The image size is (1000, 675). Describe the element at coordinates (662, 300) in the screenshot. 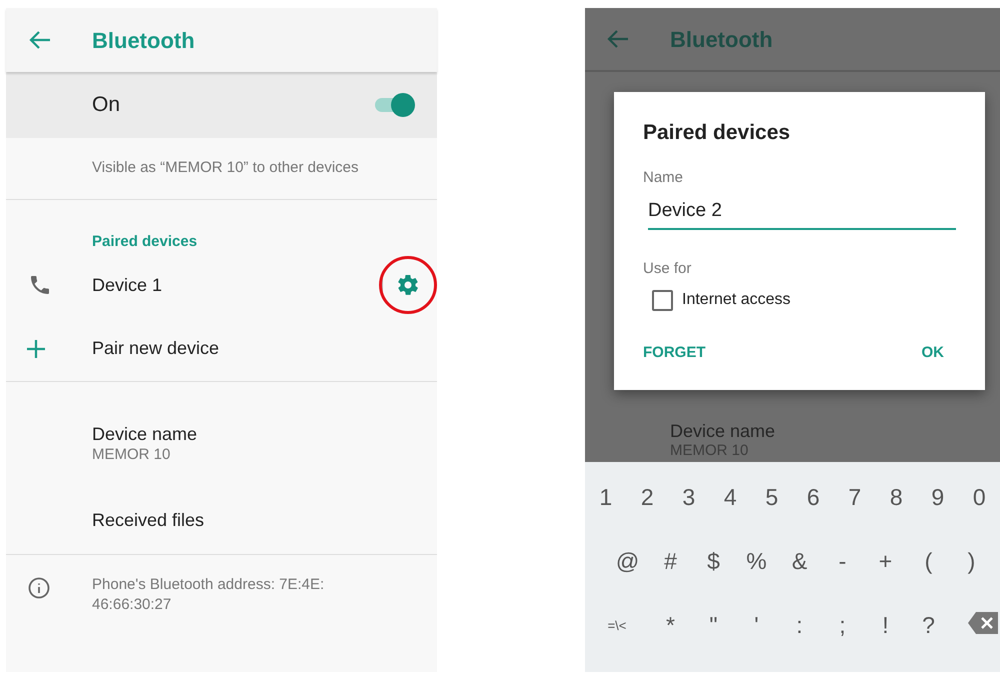

I see `checkbox` at that location.